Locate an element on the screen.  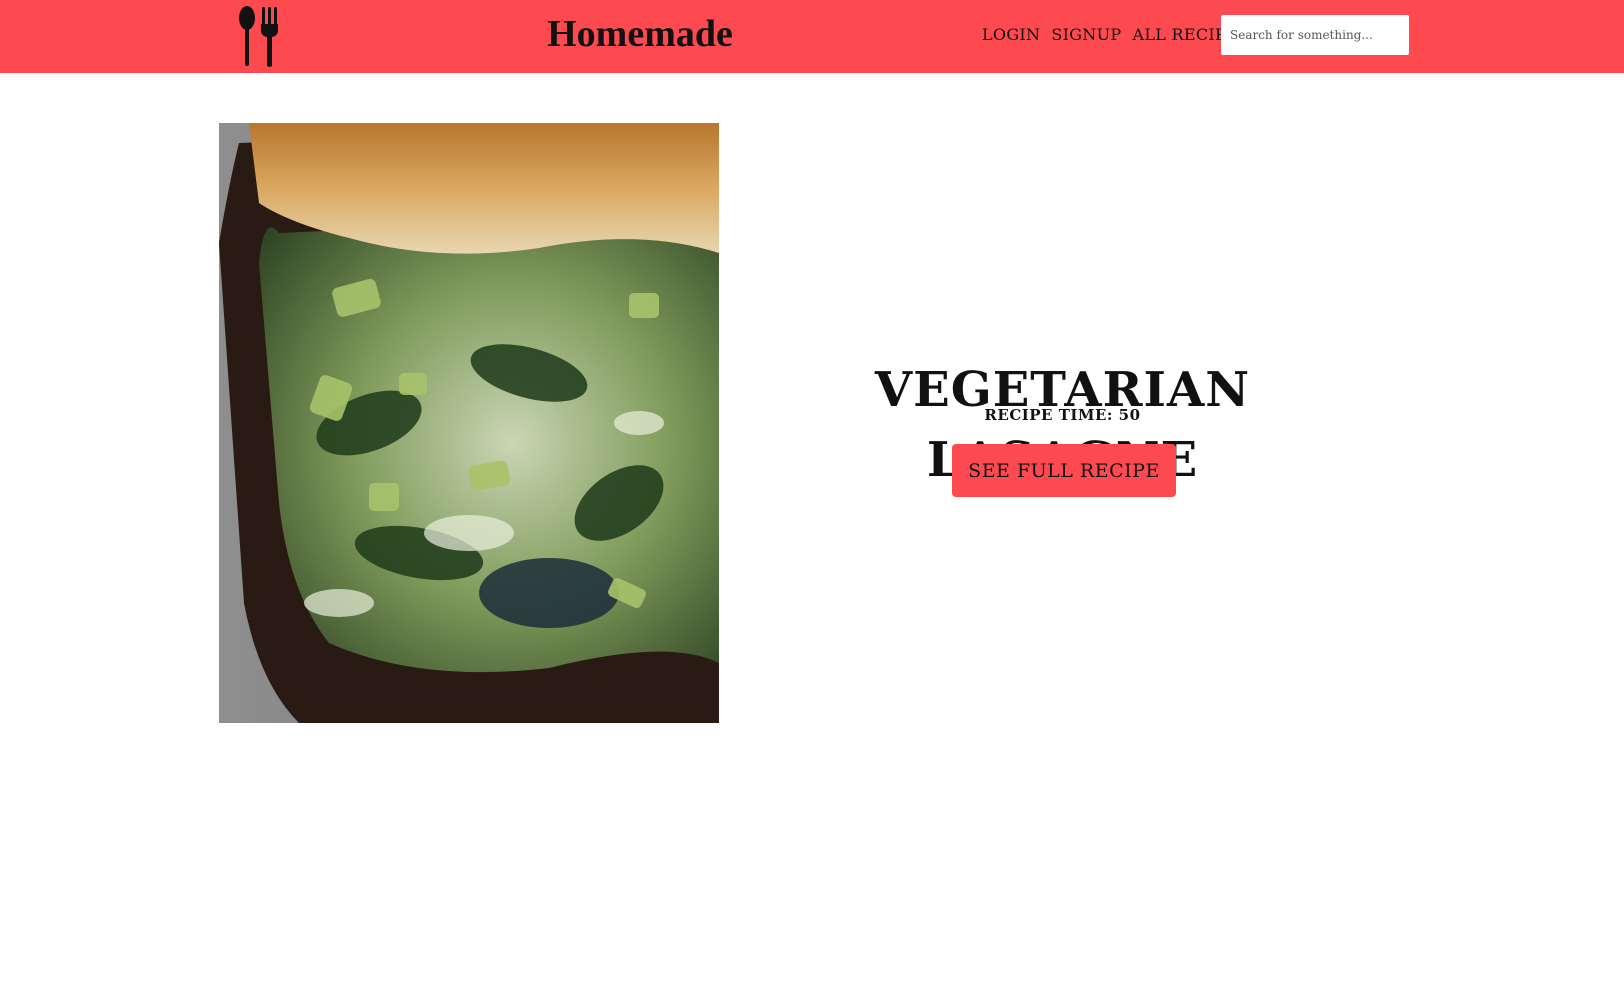
site-header: Homemade LOGIN SIGNUP ALL RECIPES is located at coordinates (812, 36).